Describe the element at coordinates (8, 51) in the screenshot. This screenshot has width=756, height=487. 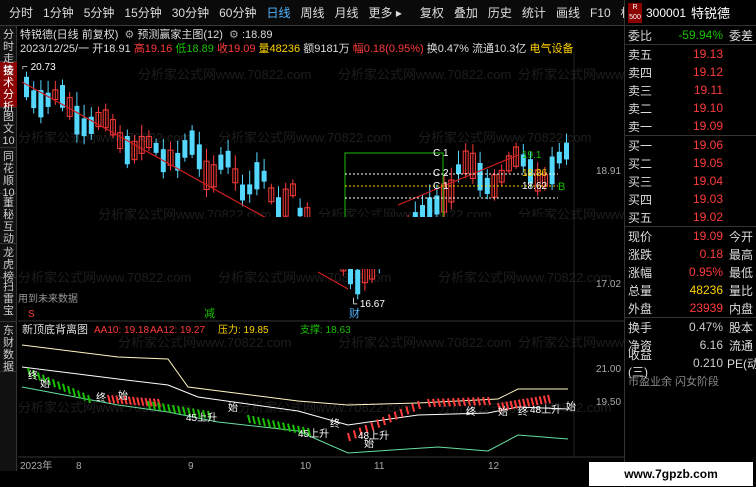
I see `left-tab: 分时走势` at that location.